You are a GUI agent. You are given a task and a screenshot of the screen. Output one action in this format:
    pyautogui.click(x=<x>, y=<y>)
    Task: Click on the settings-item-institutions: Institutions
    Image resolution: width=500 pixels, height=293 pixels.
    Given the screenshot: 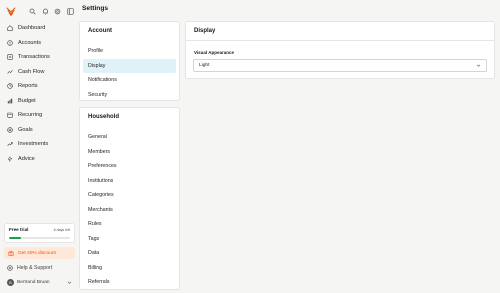 What is the action you would take?
    pyautogui.click(x=129, y=181)
    